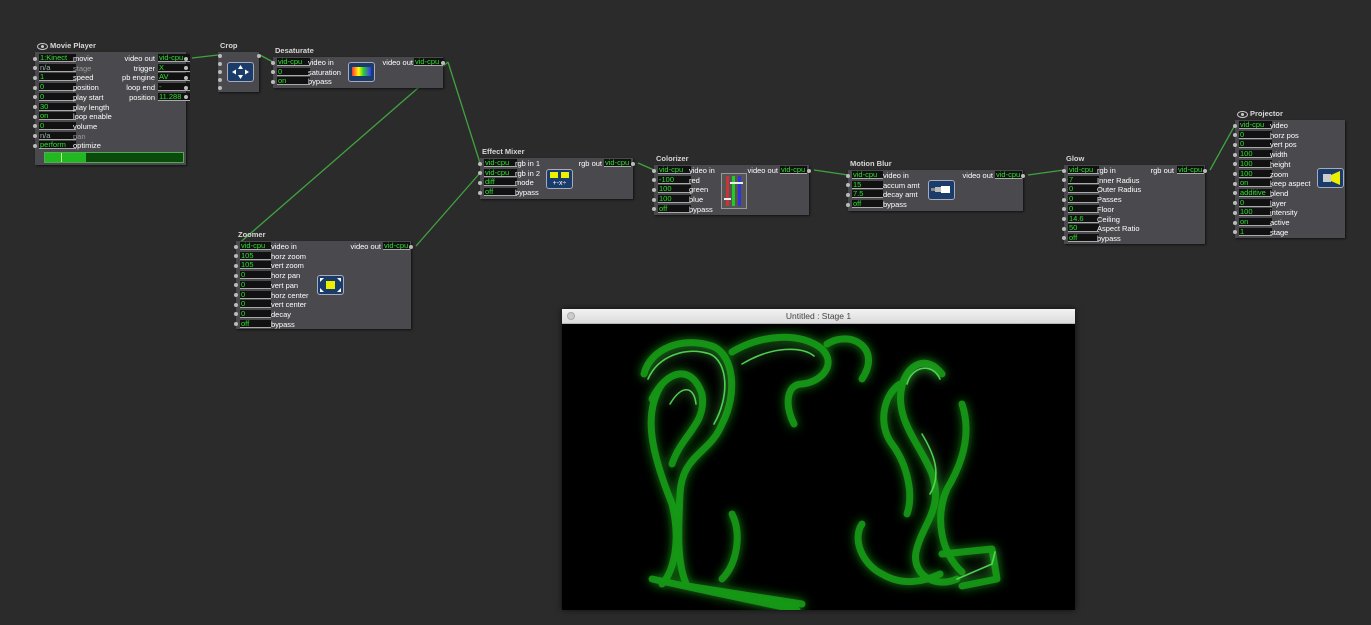 This screenshot has height=625, width=1371. I want to click on close-button, so click(571, 316).